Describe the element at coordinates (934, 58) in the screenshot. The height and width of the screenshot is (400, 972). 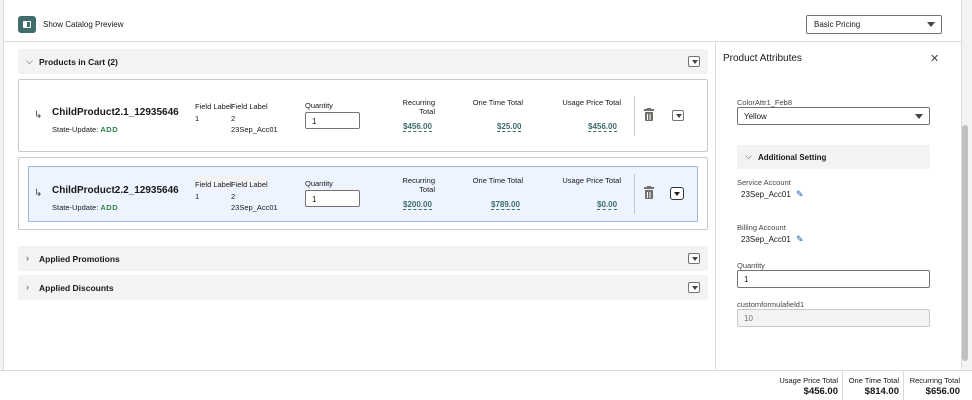
I see `close-icon: ✕` at that location.